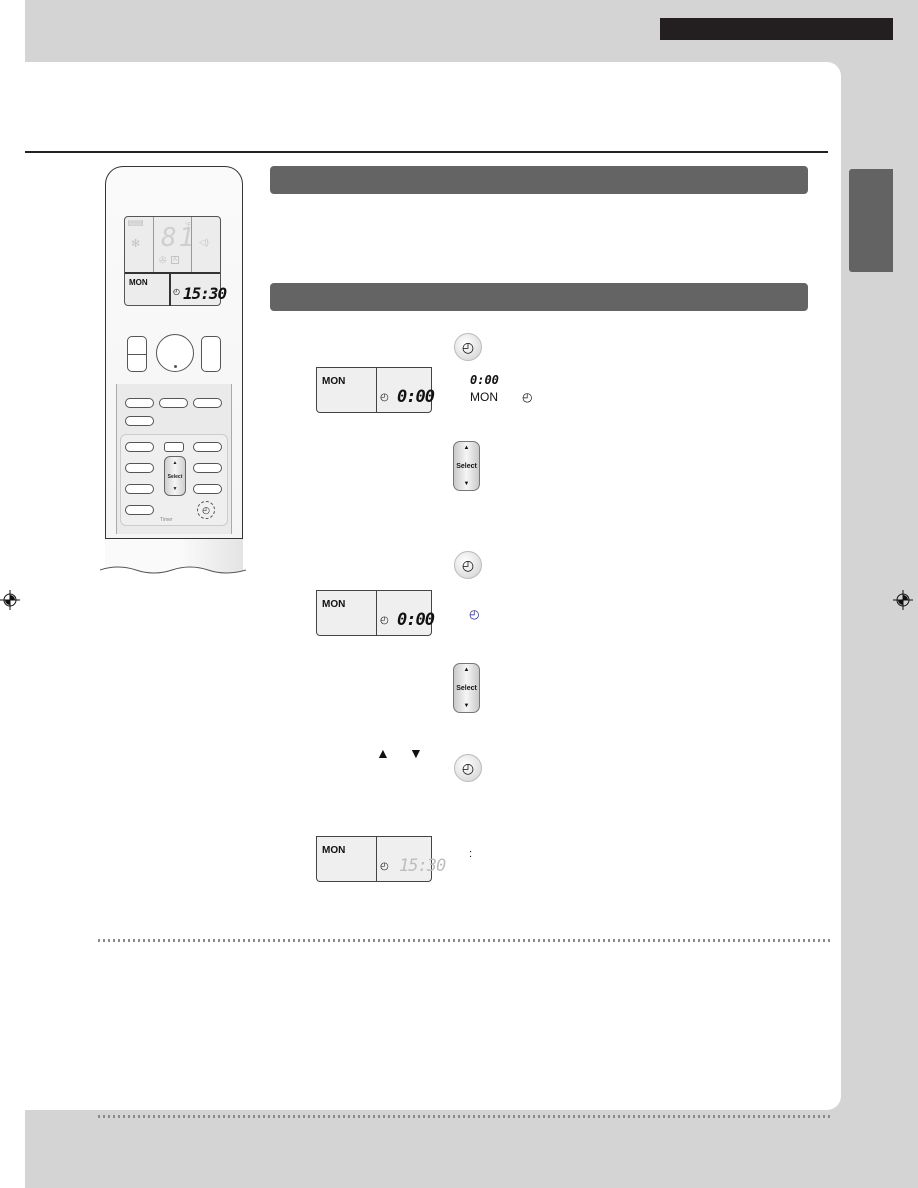 This screenshot has width=918, height=1188. I want to click on header-bar, so click(776, 29).